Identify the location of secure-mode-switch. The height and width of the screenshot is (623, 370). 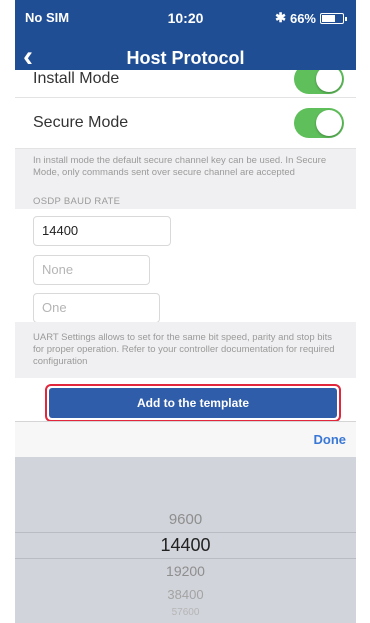
(319, 123).